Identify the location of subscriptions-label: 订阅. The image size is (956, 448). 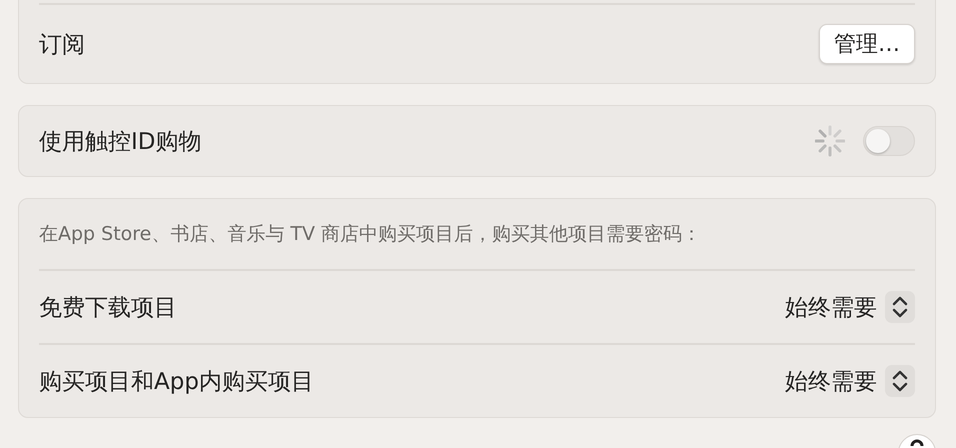
(62, 45).